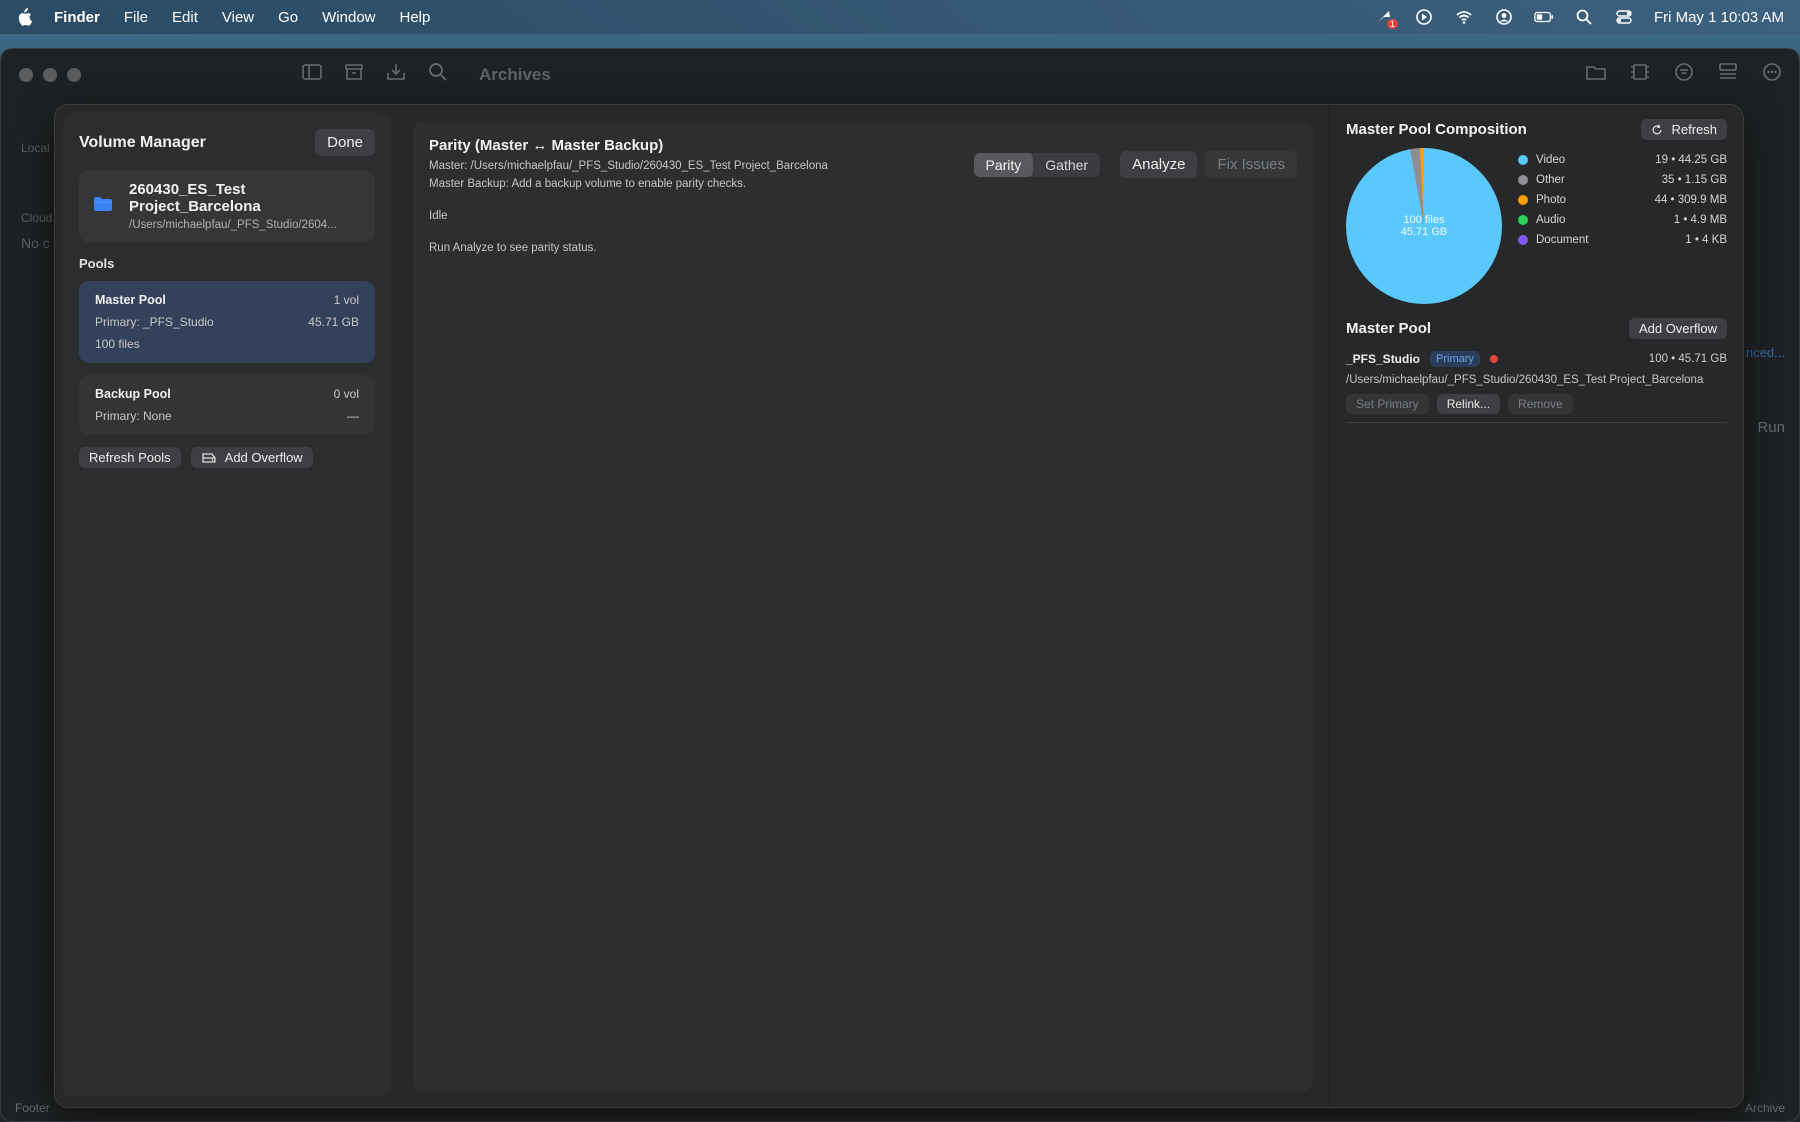  What do you see at coordinates (288, 17) in the screenshot?
I see `menu-go: Go` at bounding box center [288, 17].